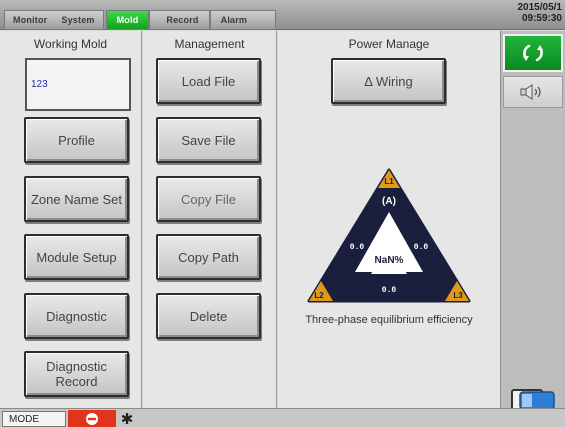 The height and width of the screenshot is (427, 565). Describe the element at coordinates (458, 295) in the screenshot. I see `corner-l3-label: L3` at that location.